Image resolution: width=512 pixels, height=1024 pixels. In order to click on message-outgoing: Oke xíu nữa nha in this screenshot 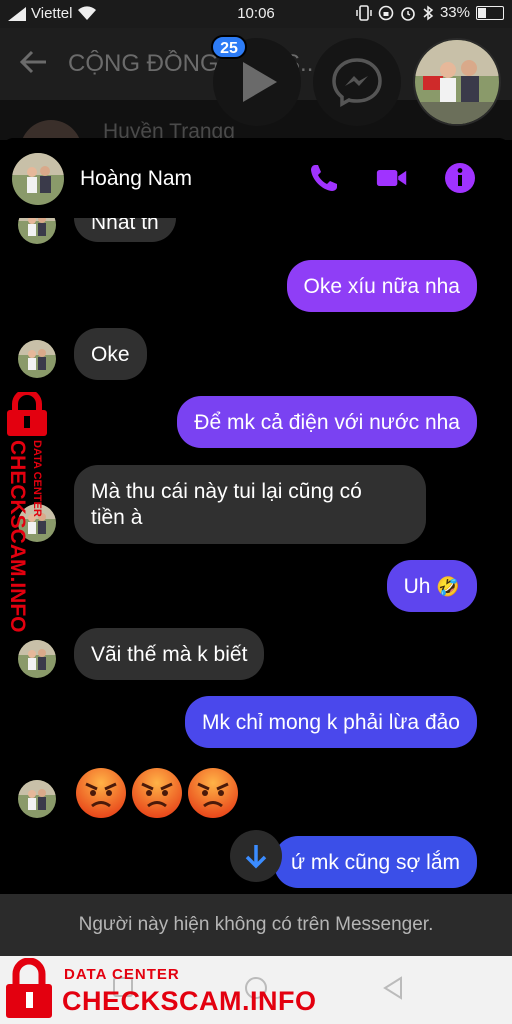, I will do `click(381, 286)`.